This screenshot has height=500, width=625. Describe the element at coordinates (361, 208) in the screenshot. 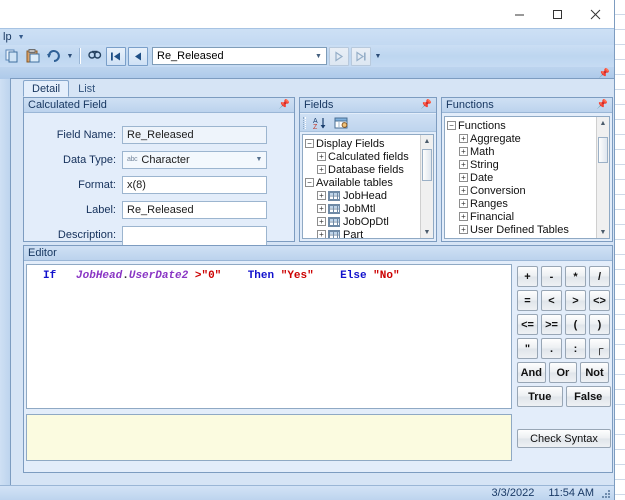

I see `tree-node: + JobMtl` at that location.